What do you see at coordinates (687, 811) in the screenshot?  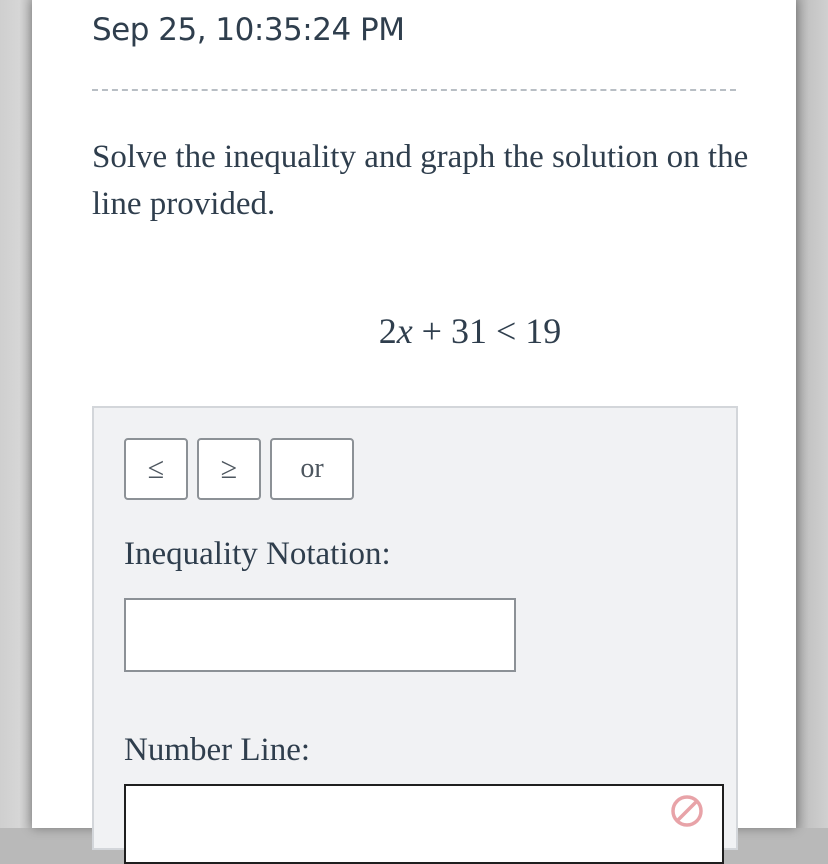 I see `clear-icon` at bounding box center [687, 811].